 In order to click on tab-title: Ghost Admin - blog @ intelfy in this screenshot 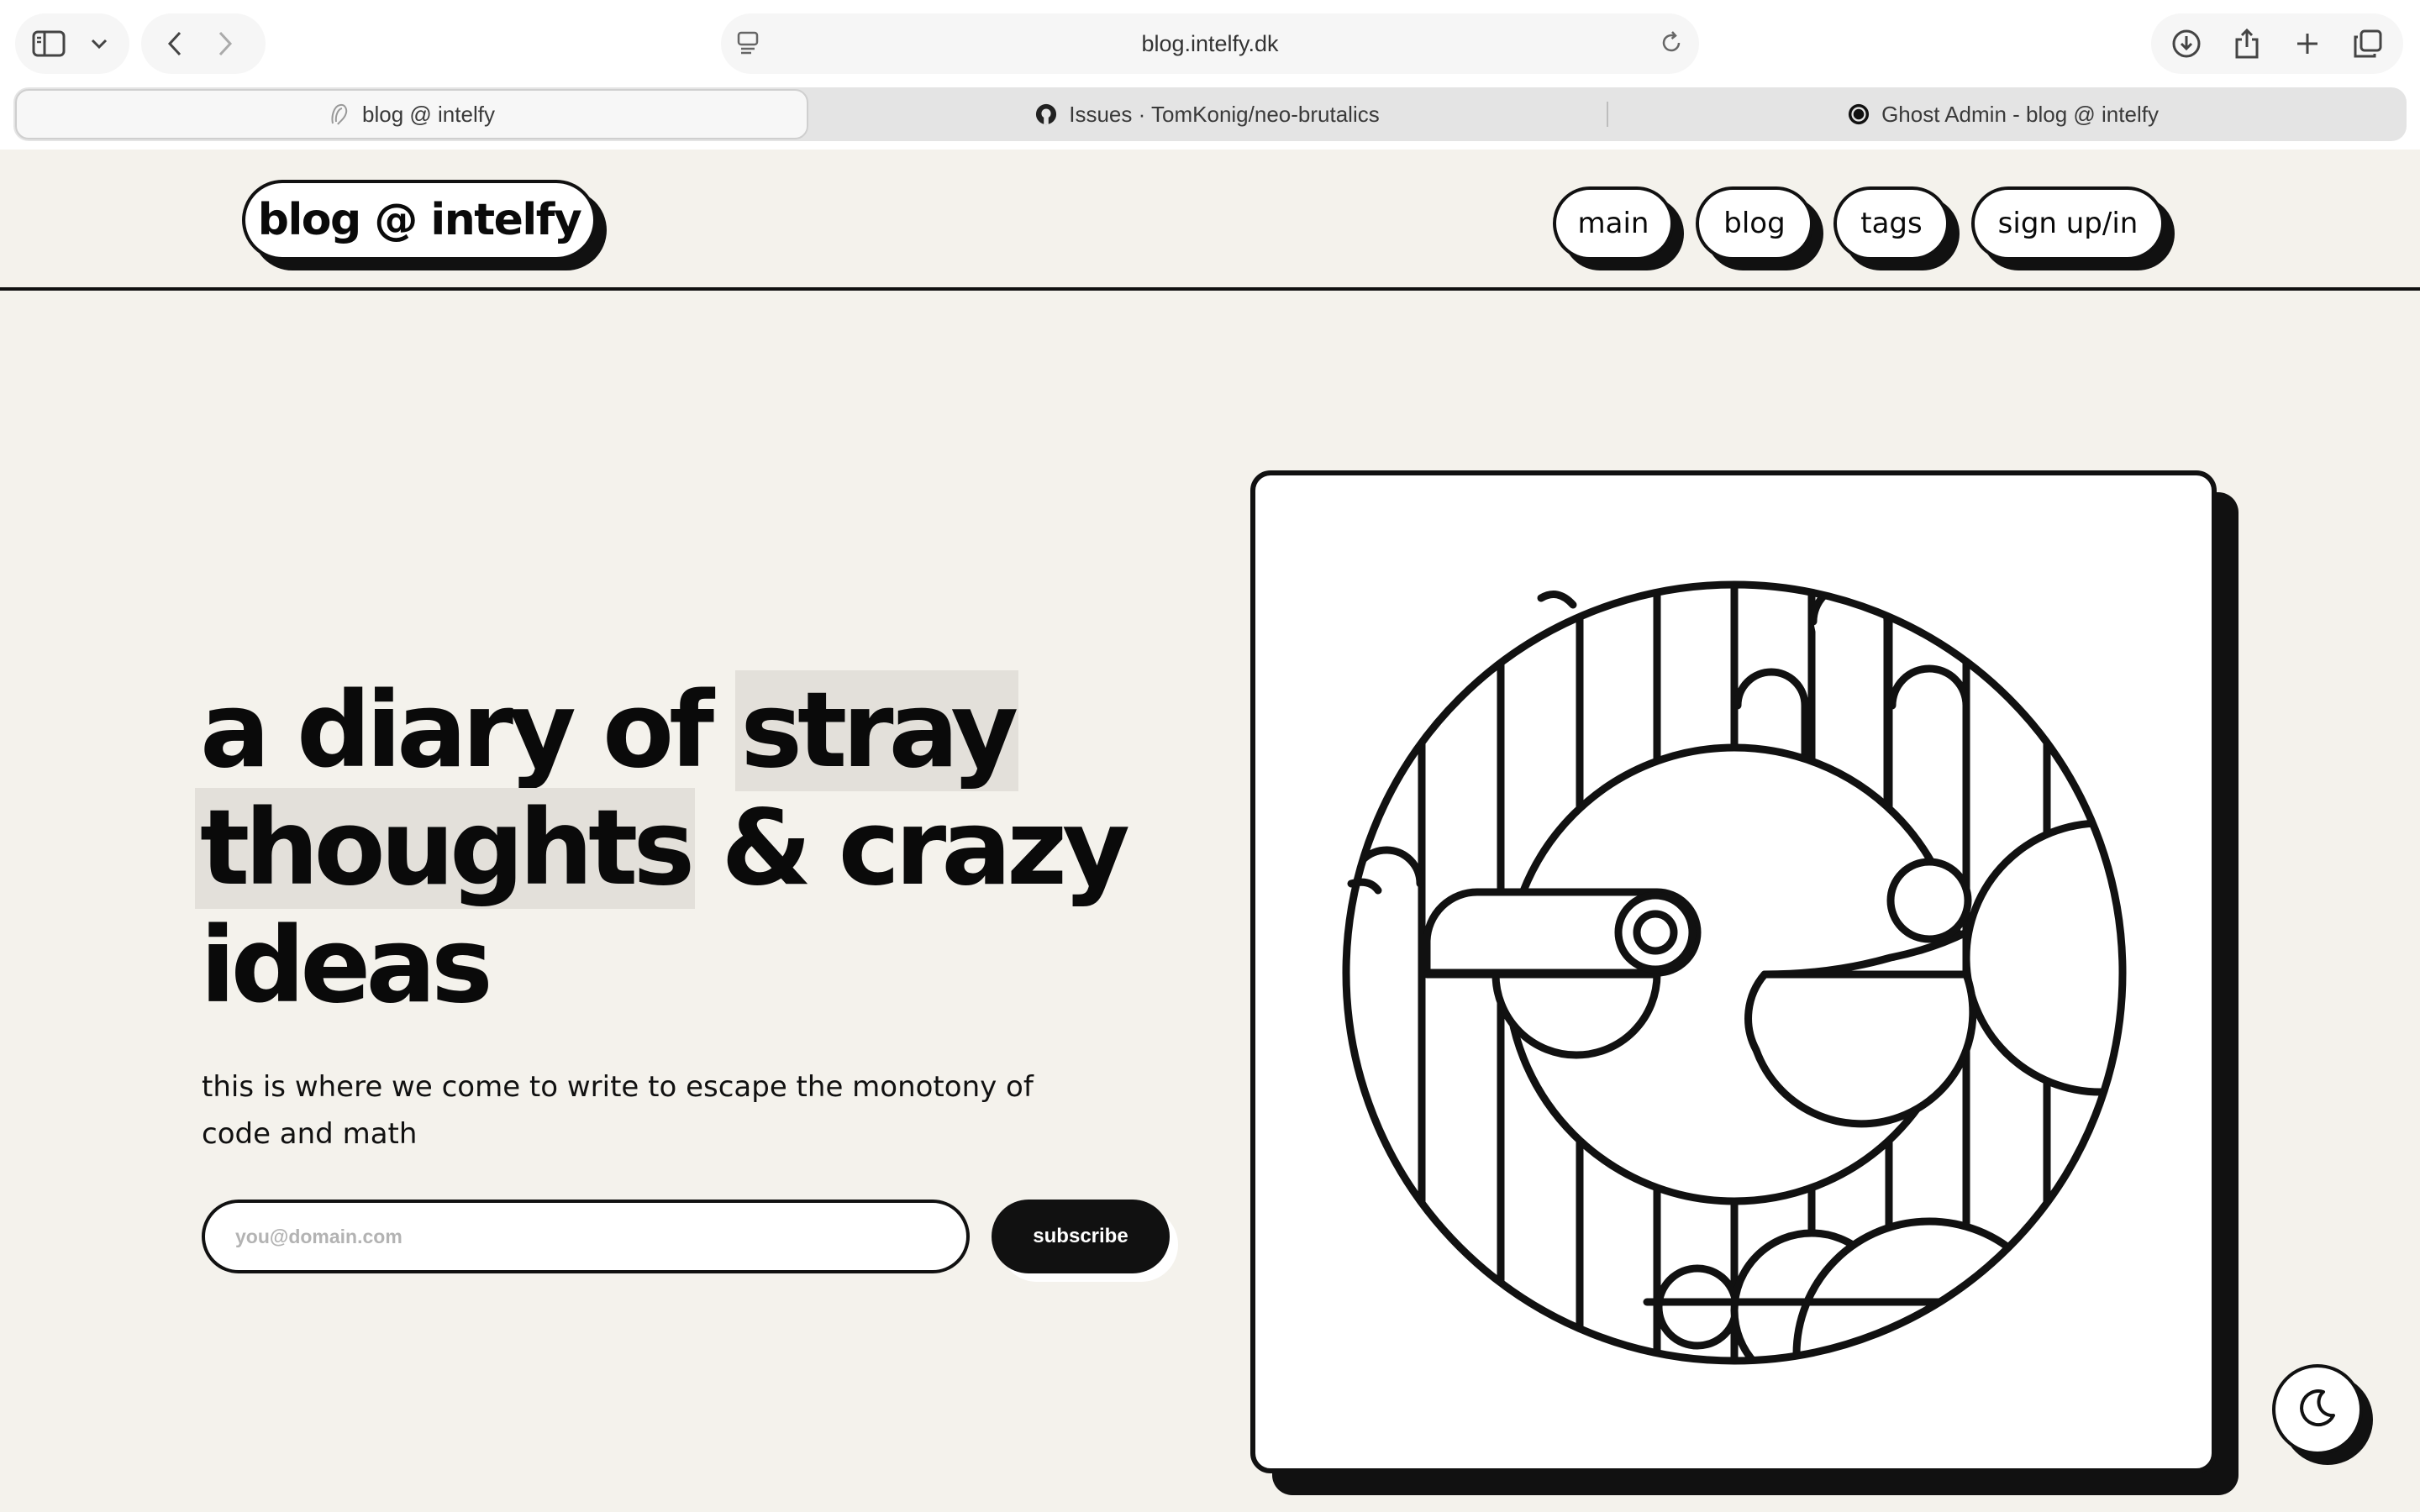, I will do `click(2020, 114)`.